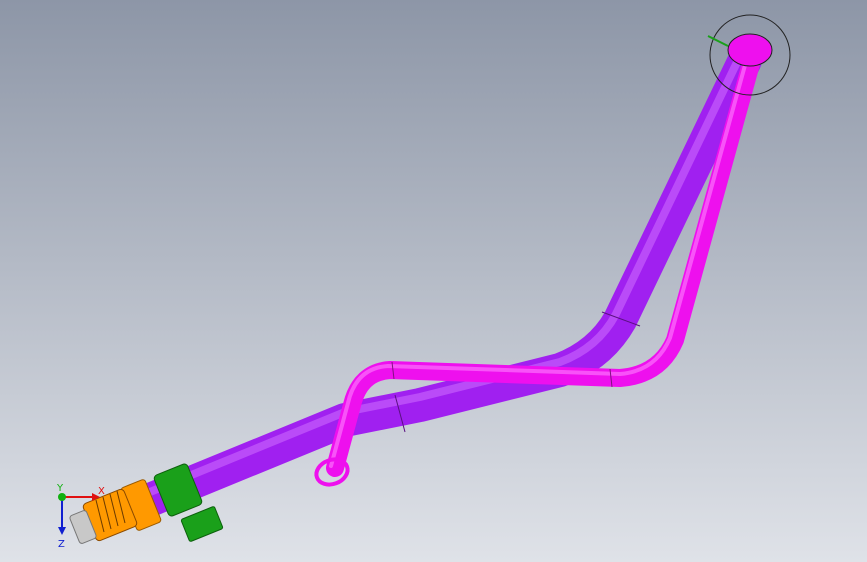 This screenshot has width=867, height=562. Describe the element at coordinates (60, 488) in the screenshot. I see `triad-y-label: Y` at that location.